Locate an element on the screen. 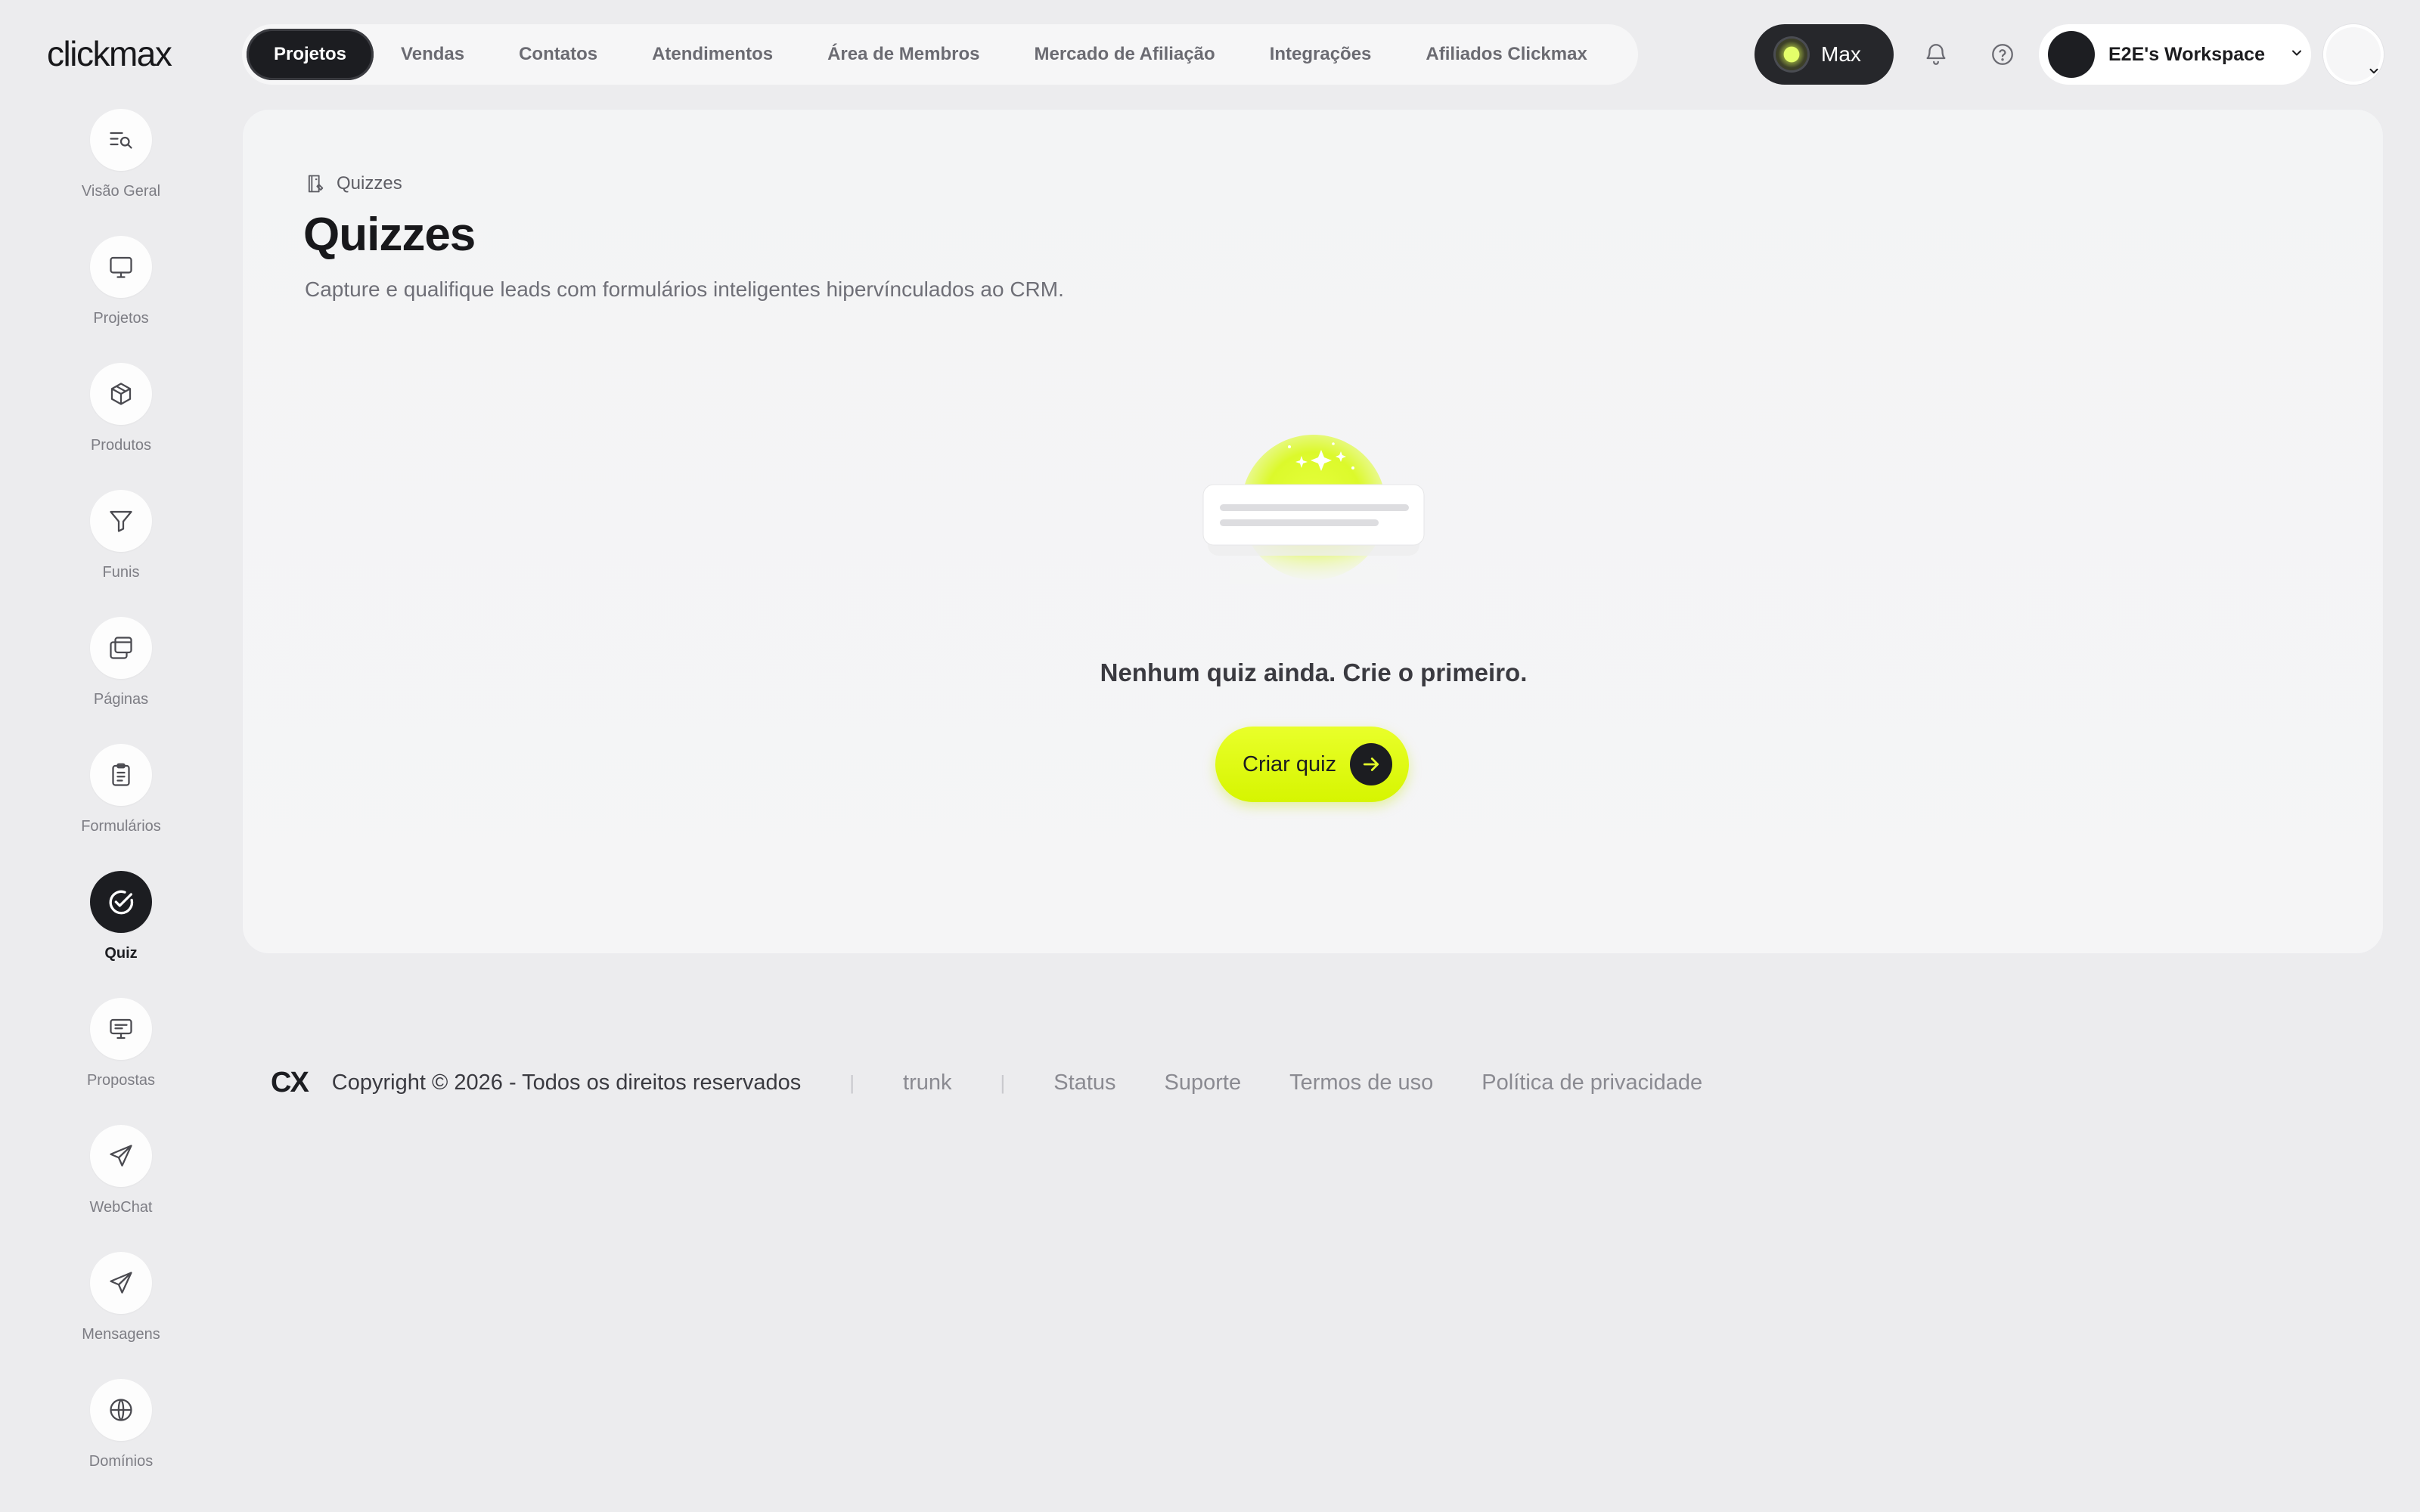 The image size is (2420, 1512). empty-state-message: Nenhum quiz ainda. Crie o primeiro. is located at coordinates (1314, 672).